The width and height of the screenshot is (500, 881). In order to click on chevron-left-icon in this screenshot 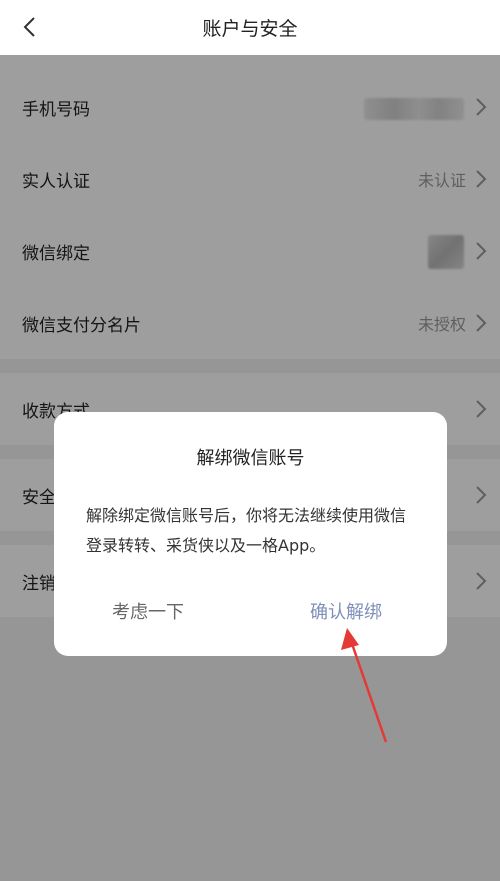, I will do `click(29, 27)`.